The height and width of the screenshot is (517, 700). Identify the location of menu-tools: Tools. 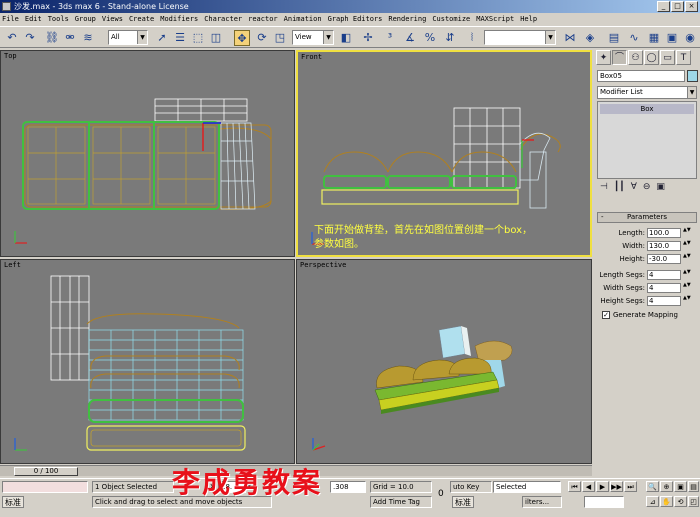
(58, 19).